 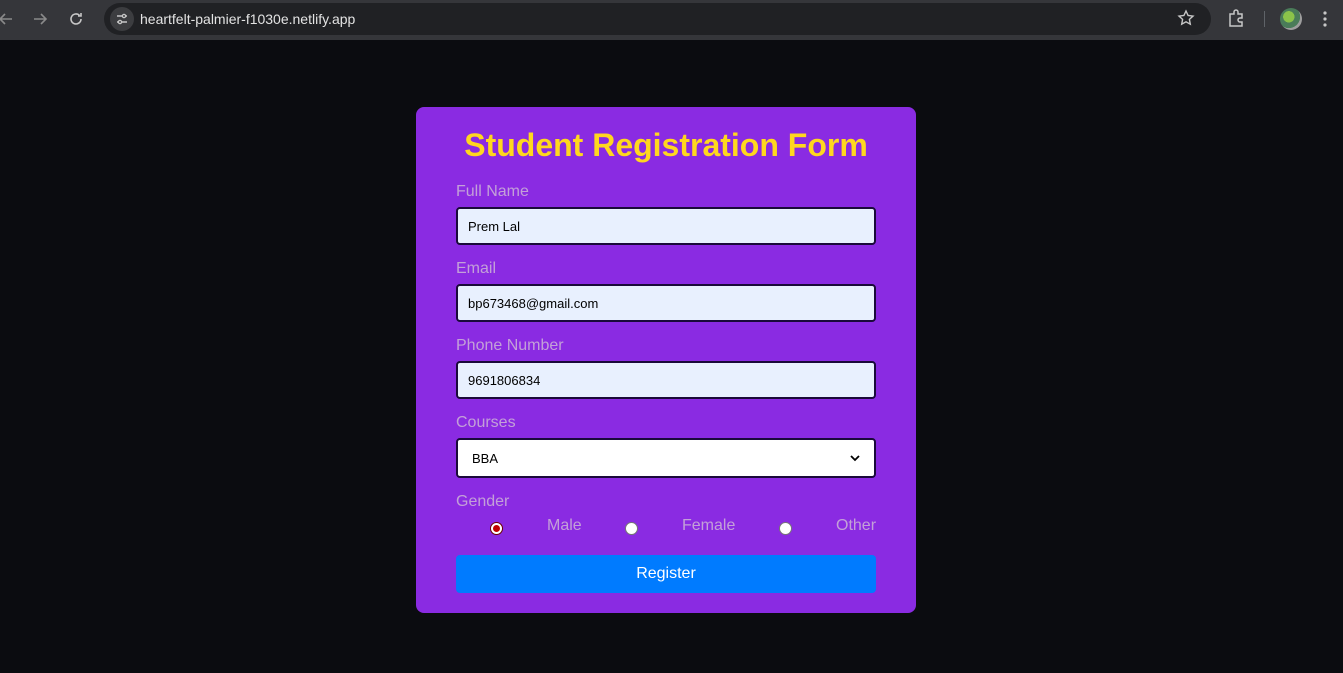 I want to click on courses-select: BBA, so click(x=666, y=458).